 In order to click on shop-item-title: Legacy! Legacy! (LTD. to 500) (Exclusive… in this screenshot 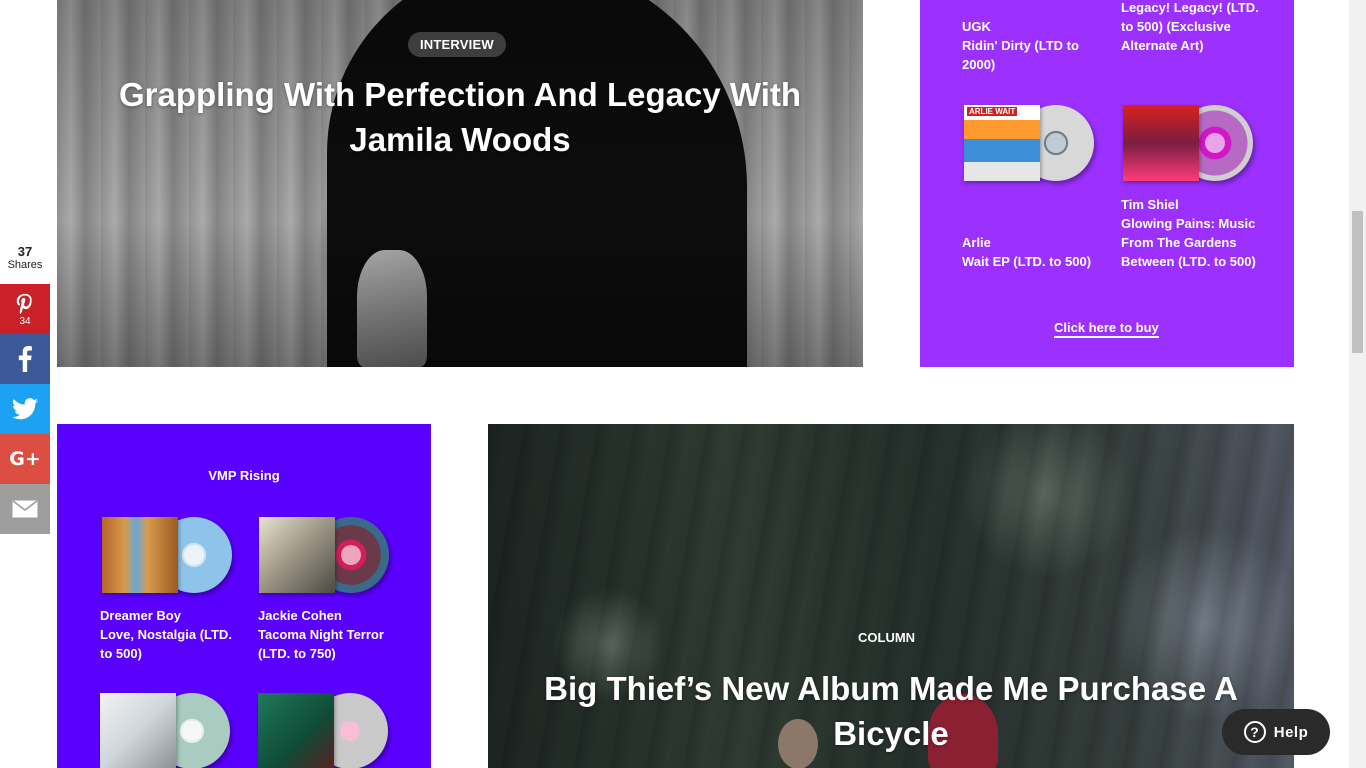, I will do `click(1190, 26)`.